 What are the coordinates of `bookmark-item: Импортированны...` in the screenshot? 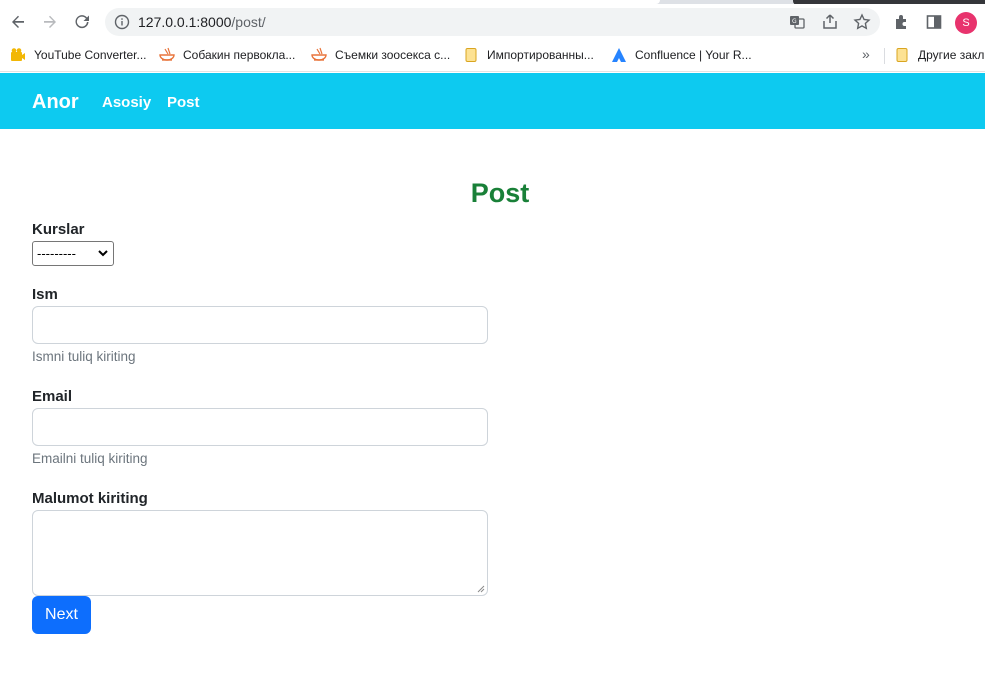 It's located at (528, 55).